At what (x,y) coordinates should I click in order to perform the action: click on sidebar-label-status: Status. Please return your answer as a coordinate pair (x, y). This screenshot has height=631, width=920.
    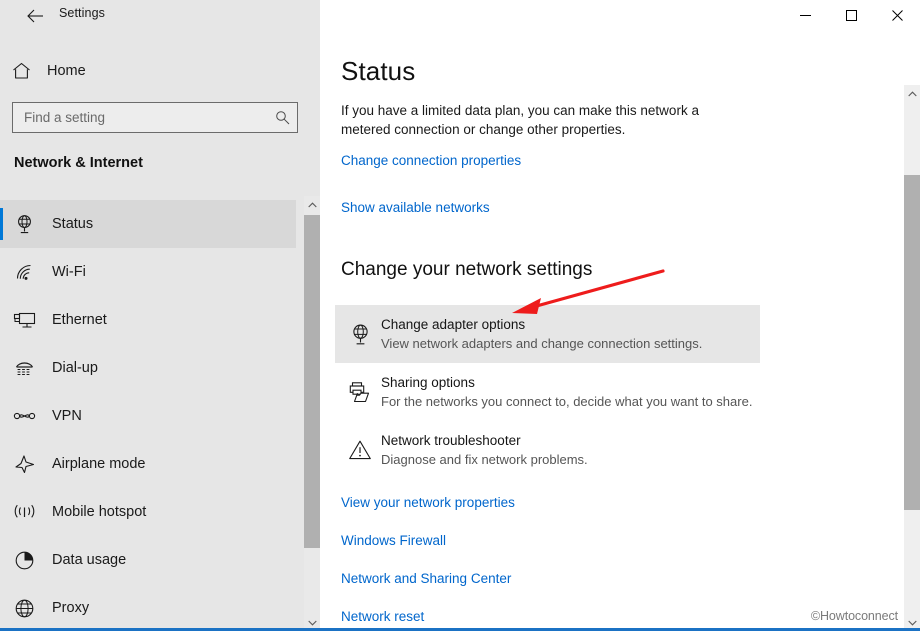
    Looking at the image, I should click on (73, 224).